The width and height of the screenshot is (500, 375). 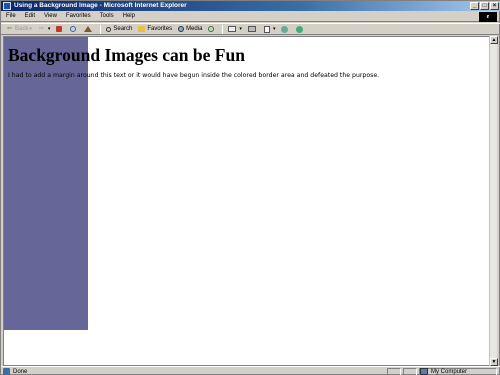 I want to click on messenger-button, so click(x=300, y=29).